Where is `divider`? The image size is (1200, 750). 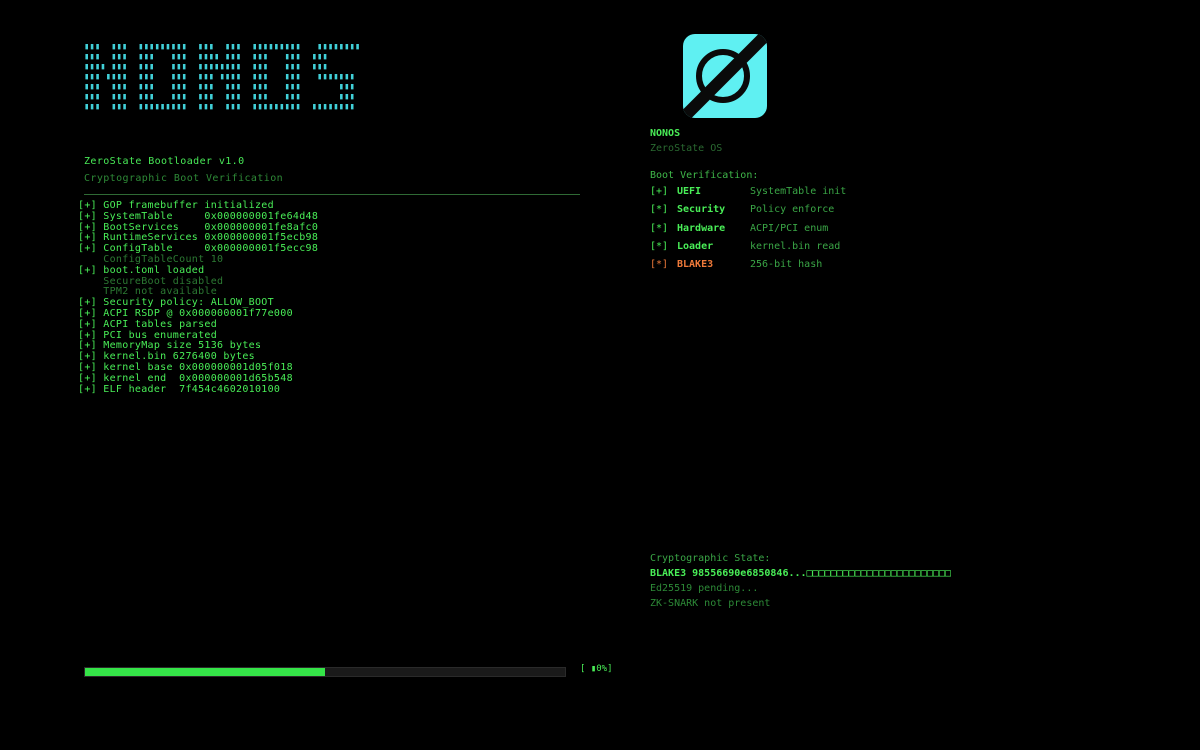 divider is located at coordinates (332, 194).